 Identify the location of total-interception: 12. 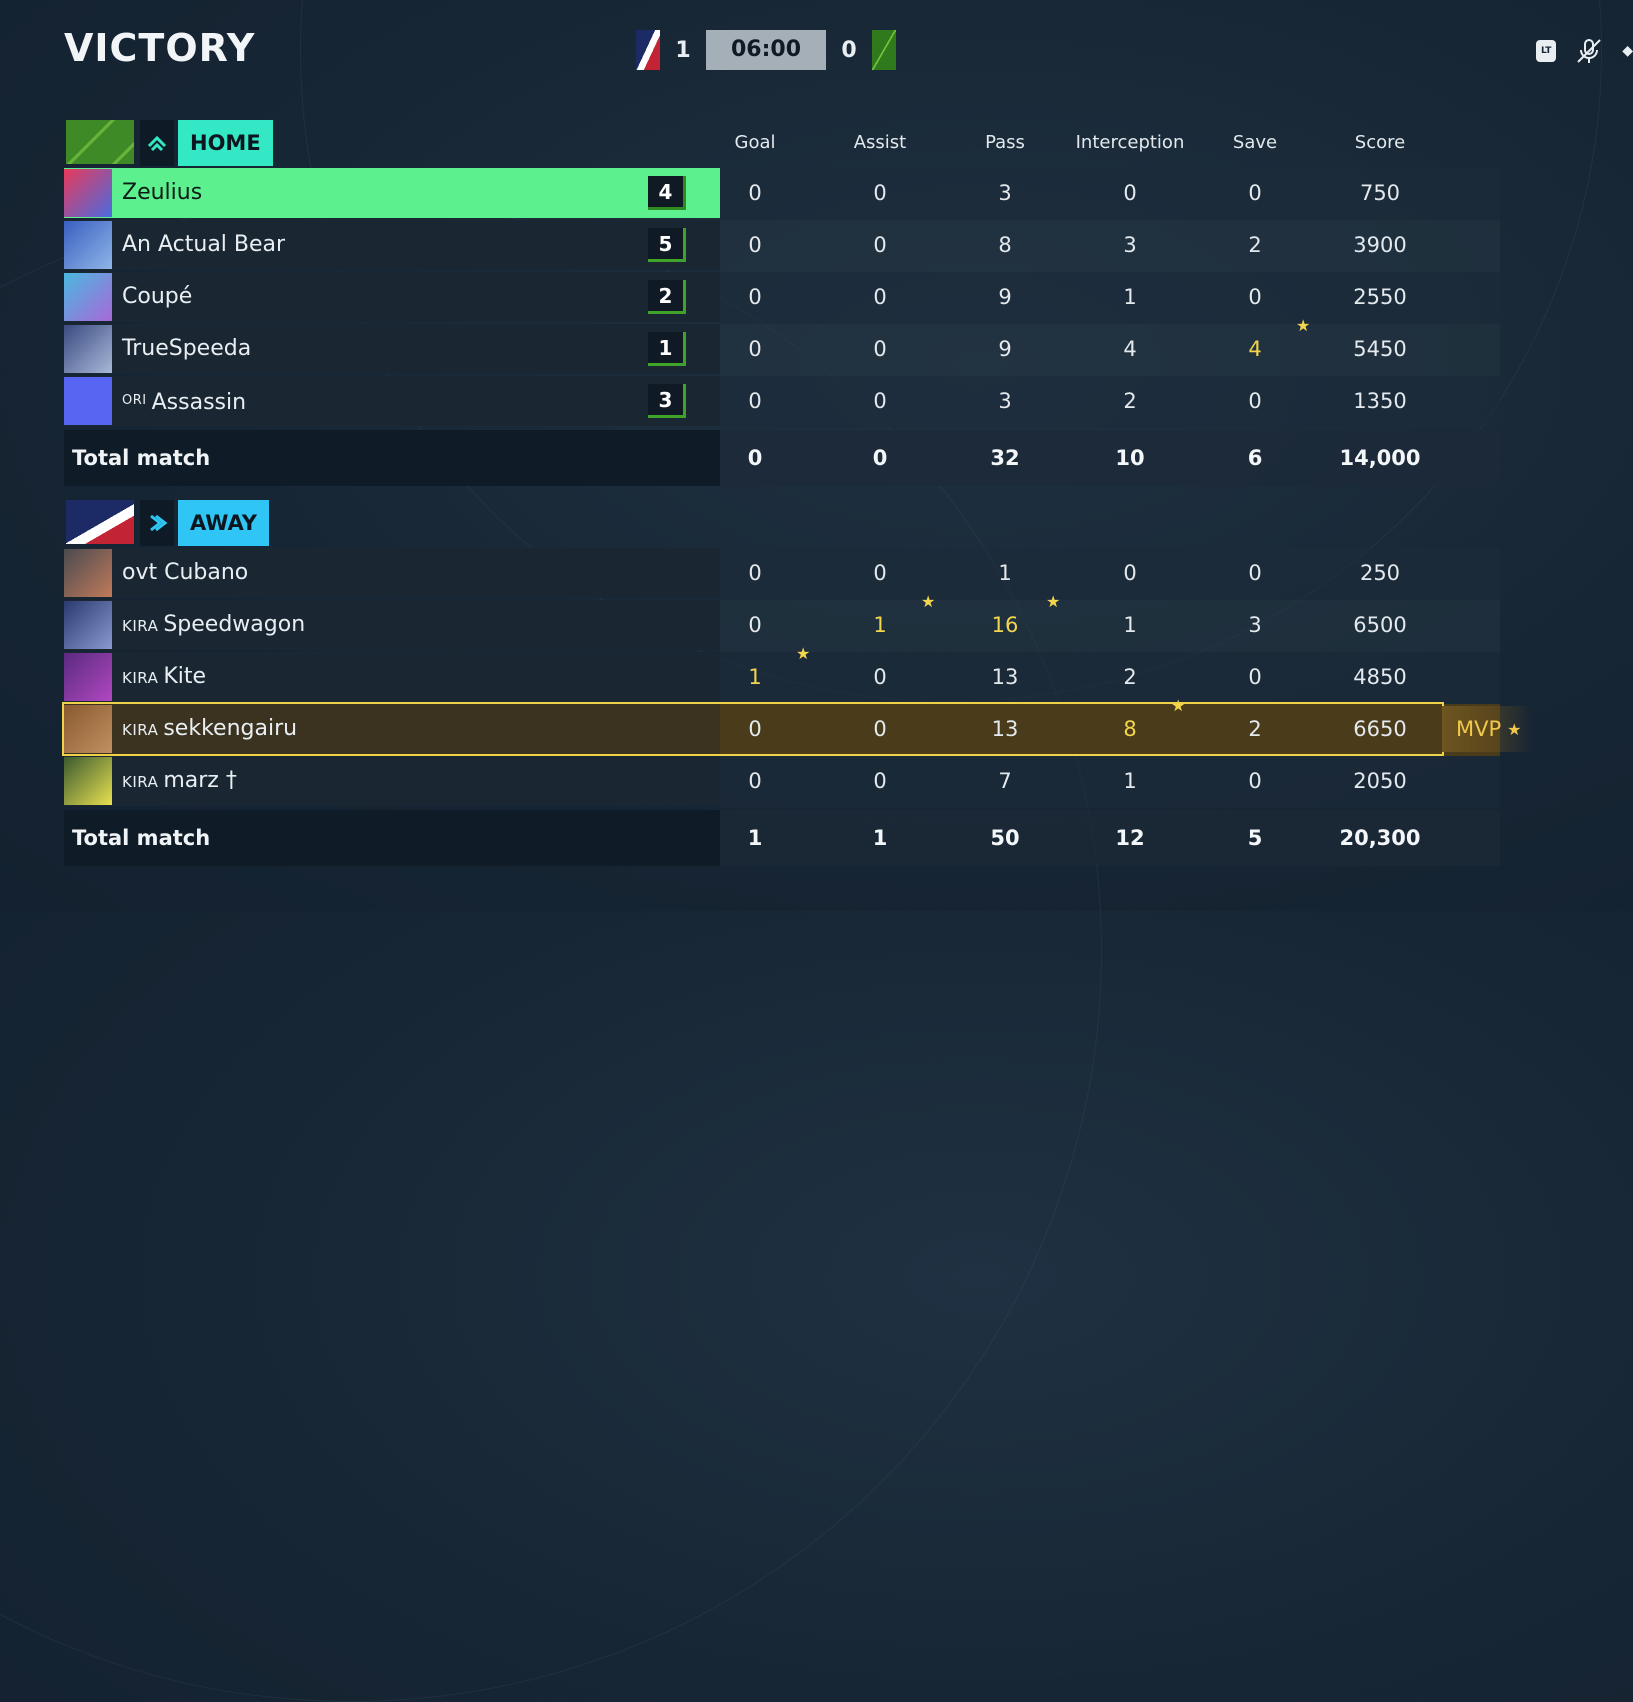
(1130, 838).